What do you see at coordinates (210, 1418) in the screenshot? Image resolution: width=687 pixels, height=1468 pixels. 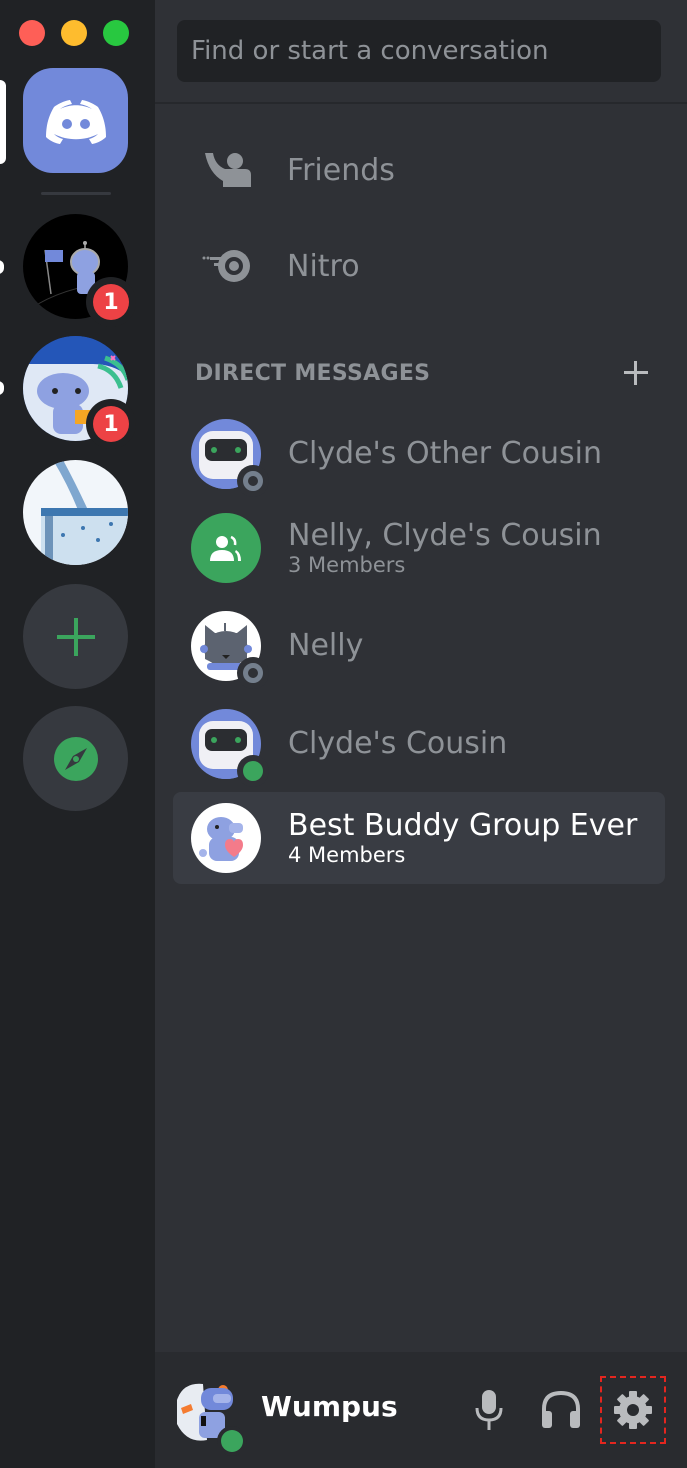 I see `user-avatar` at bounding box center [210, 1418].